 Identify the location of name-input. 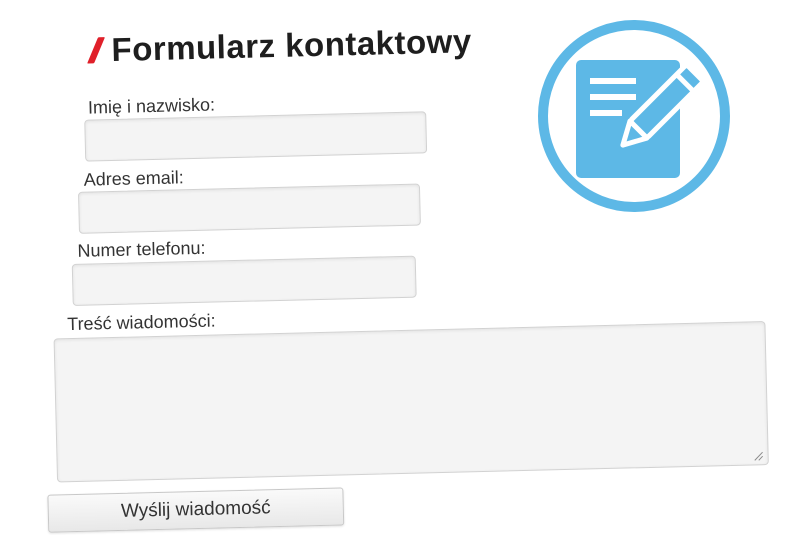
(256, 136).